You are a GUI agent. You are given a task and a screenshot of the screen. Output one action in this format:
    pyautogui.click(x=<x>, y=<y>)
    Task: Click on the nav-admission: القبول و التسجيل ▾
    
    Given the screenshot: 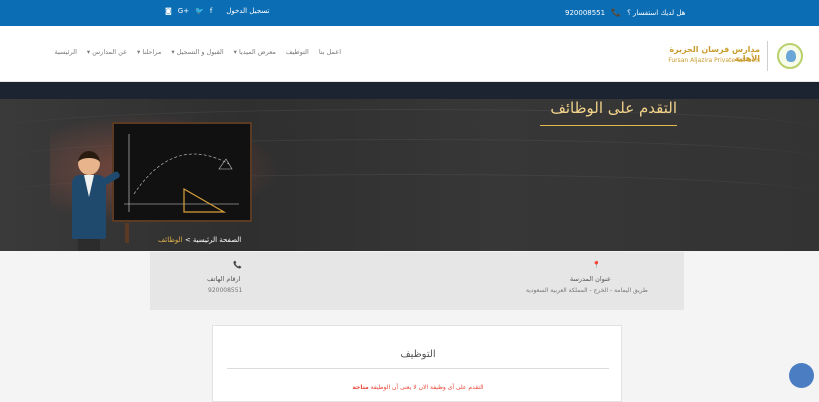 What is the action you would take?
    pyautogui.click(x=197, y=52)
    